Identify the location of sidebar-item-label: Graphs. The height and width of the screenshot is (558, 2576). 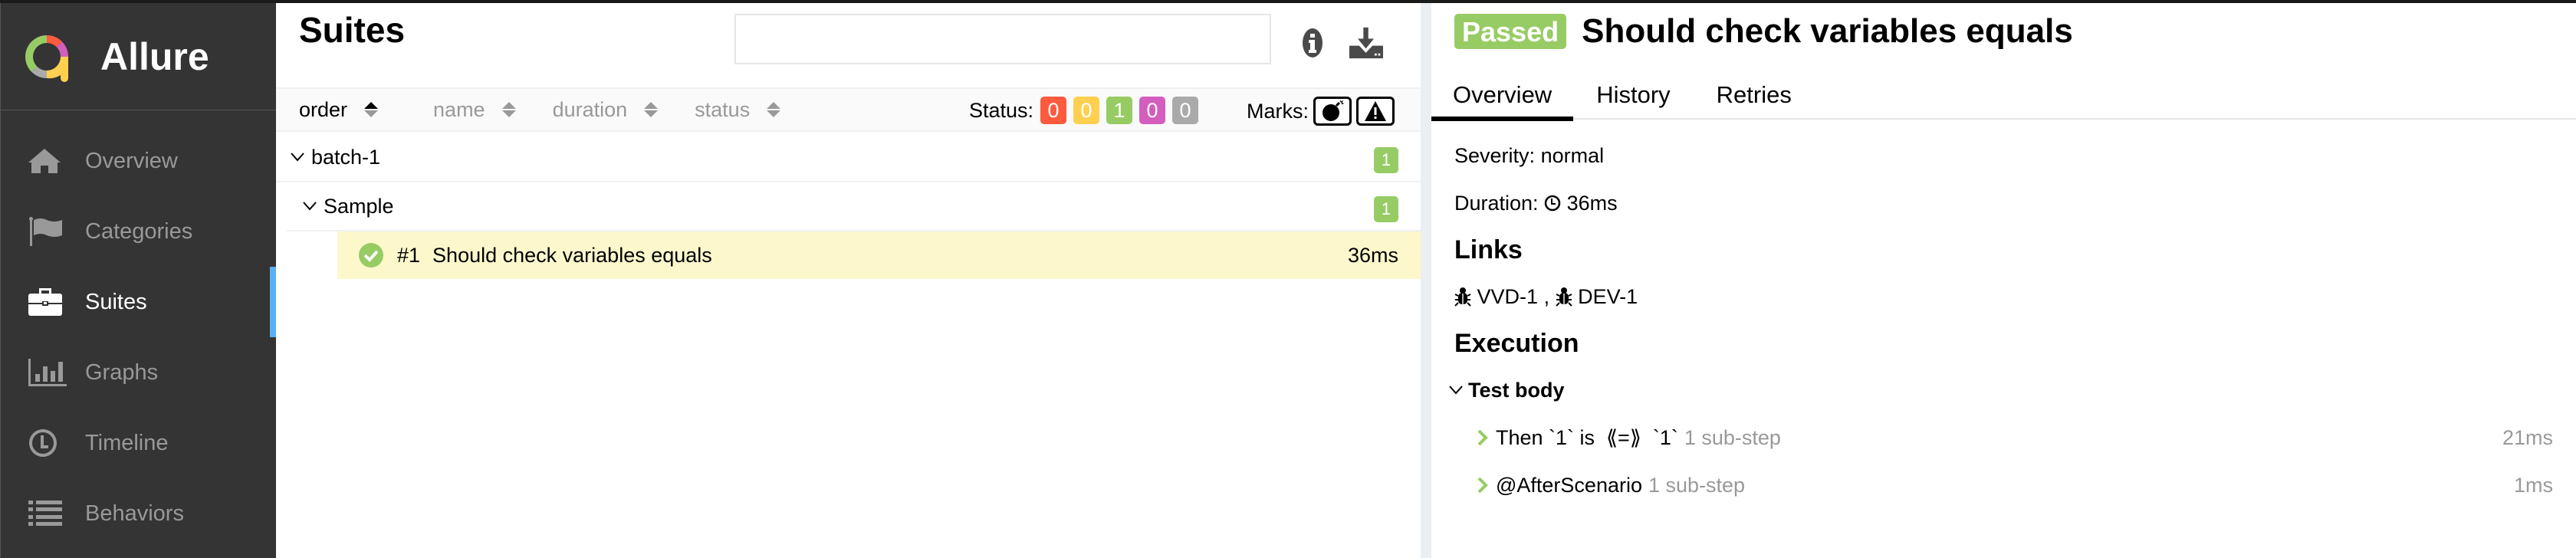
(122, 372).